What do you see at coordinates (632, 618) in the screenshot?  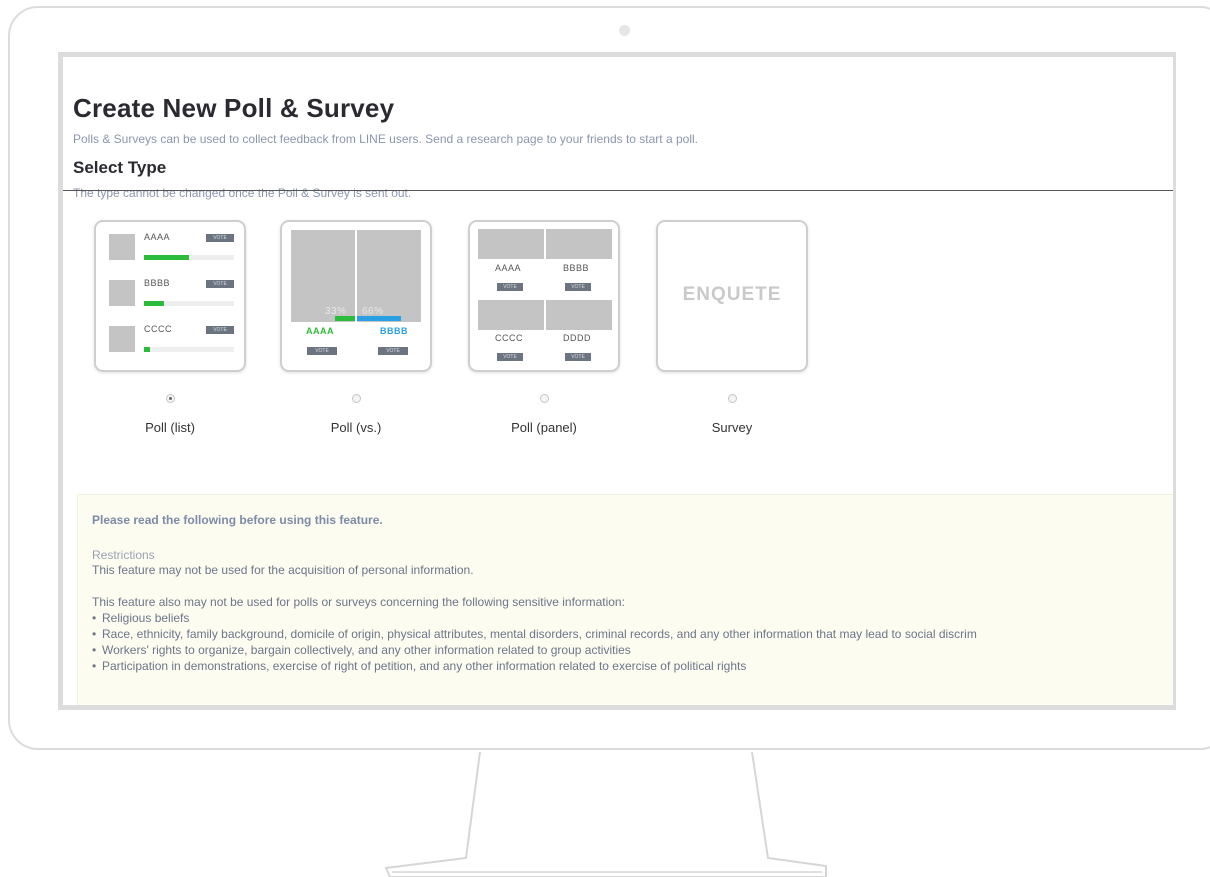 I see `list-item: Religious beliefs` at bounding box center [632, 618].